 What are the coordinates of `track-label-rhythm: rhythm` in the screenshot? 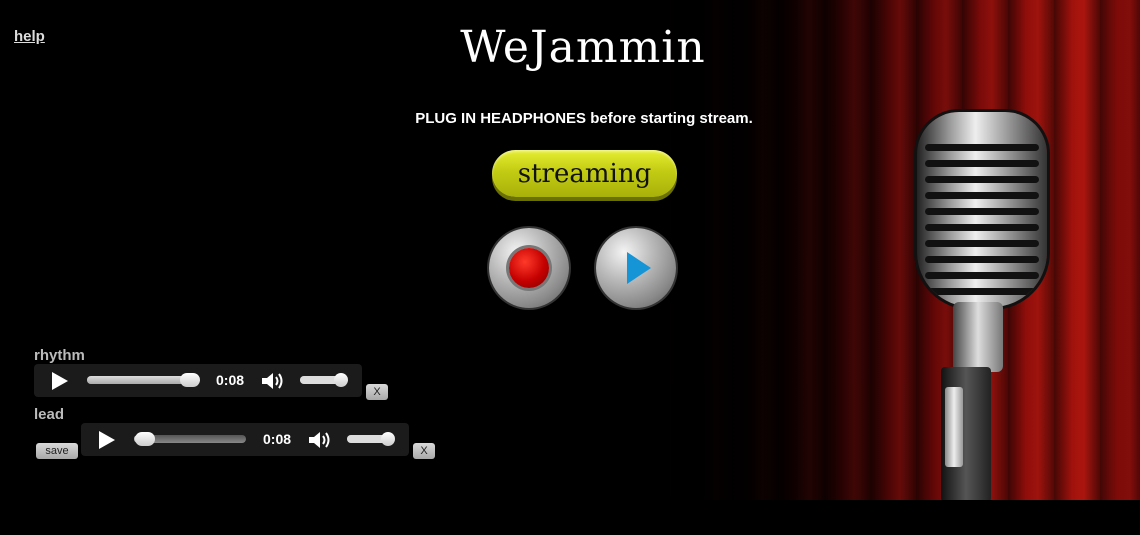 It's located at (59, 355).